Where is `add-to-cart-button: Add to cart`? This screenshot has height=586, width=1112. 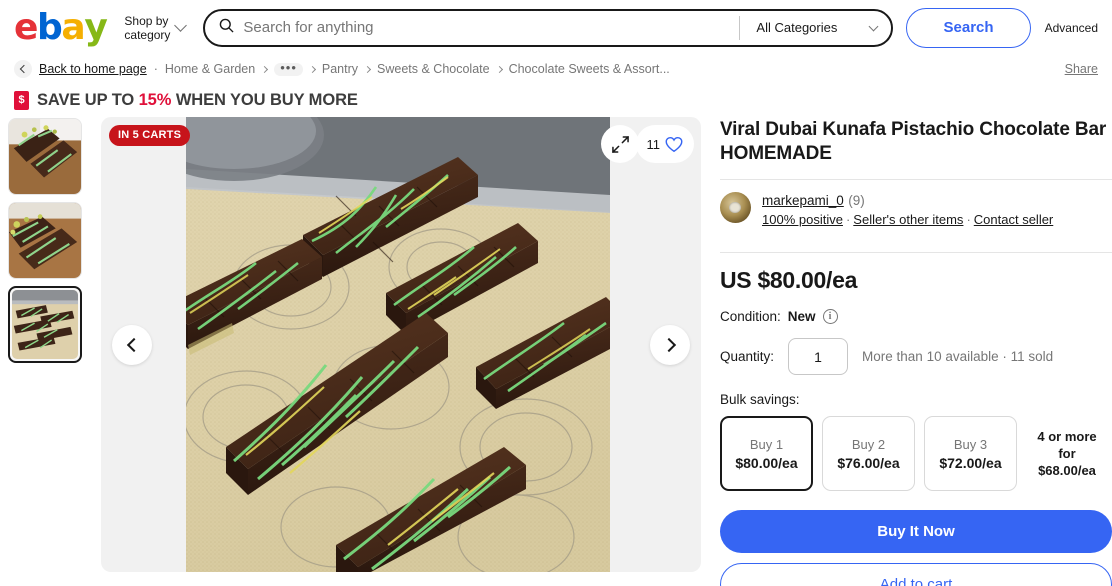 add-to-cart-button: Add to cart is located at coordinates (916, 574).